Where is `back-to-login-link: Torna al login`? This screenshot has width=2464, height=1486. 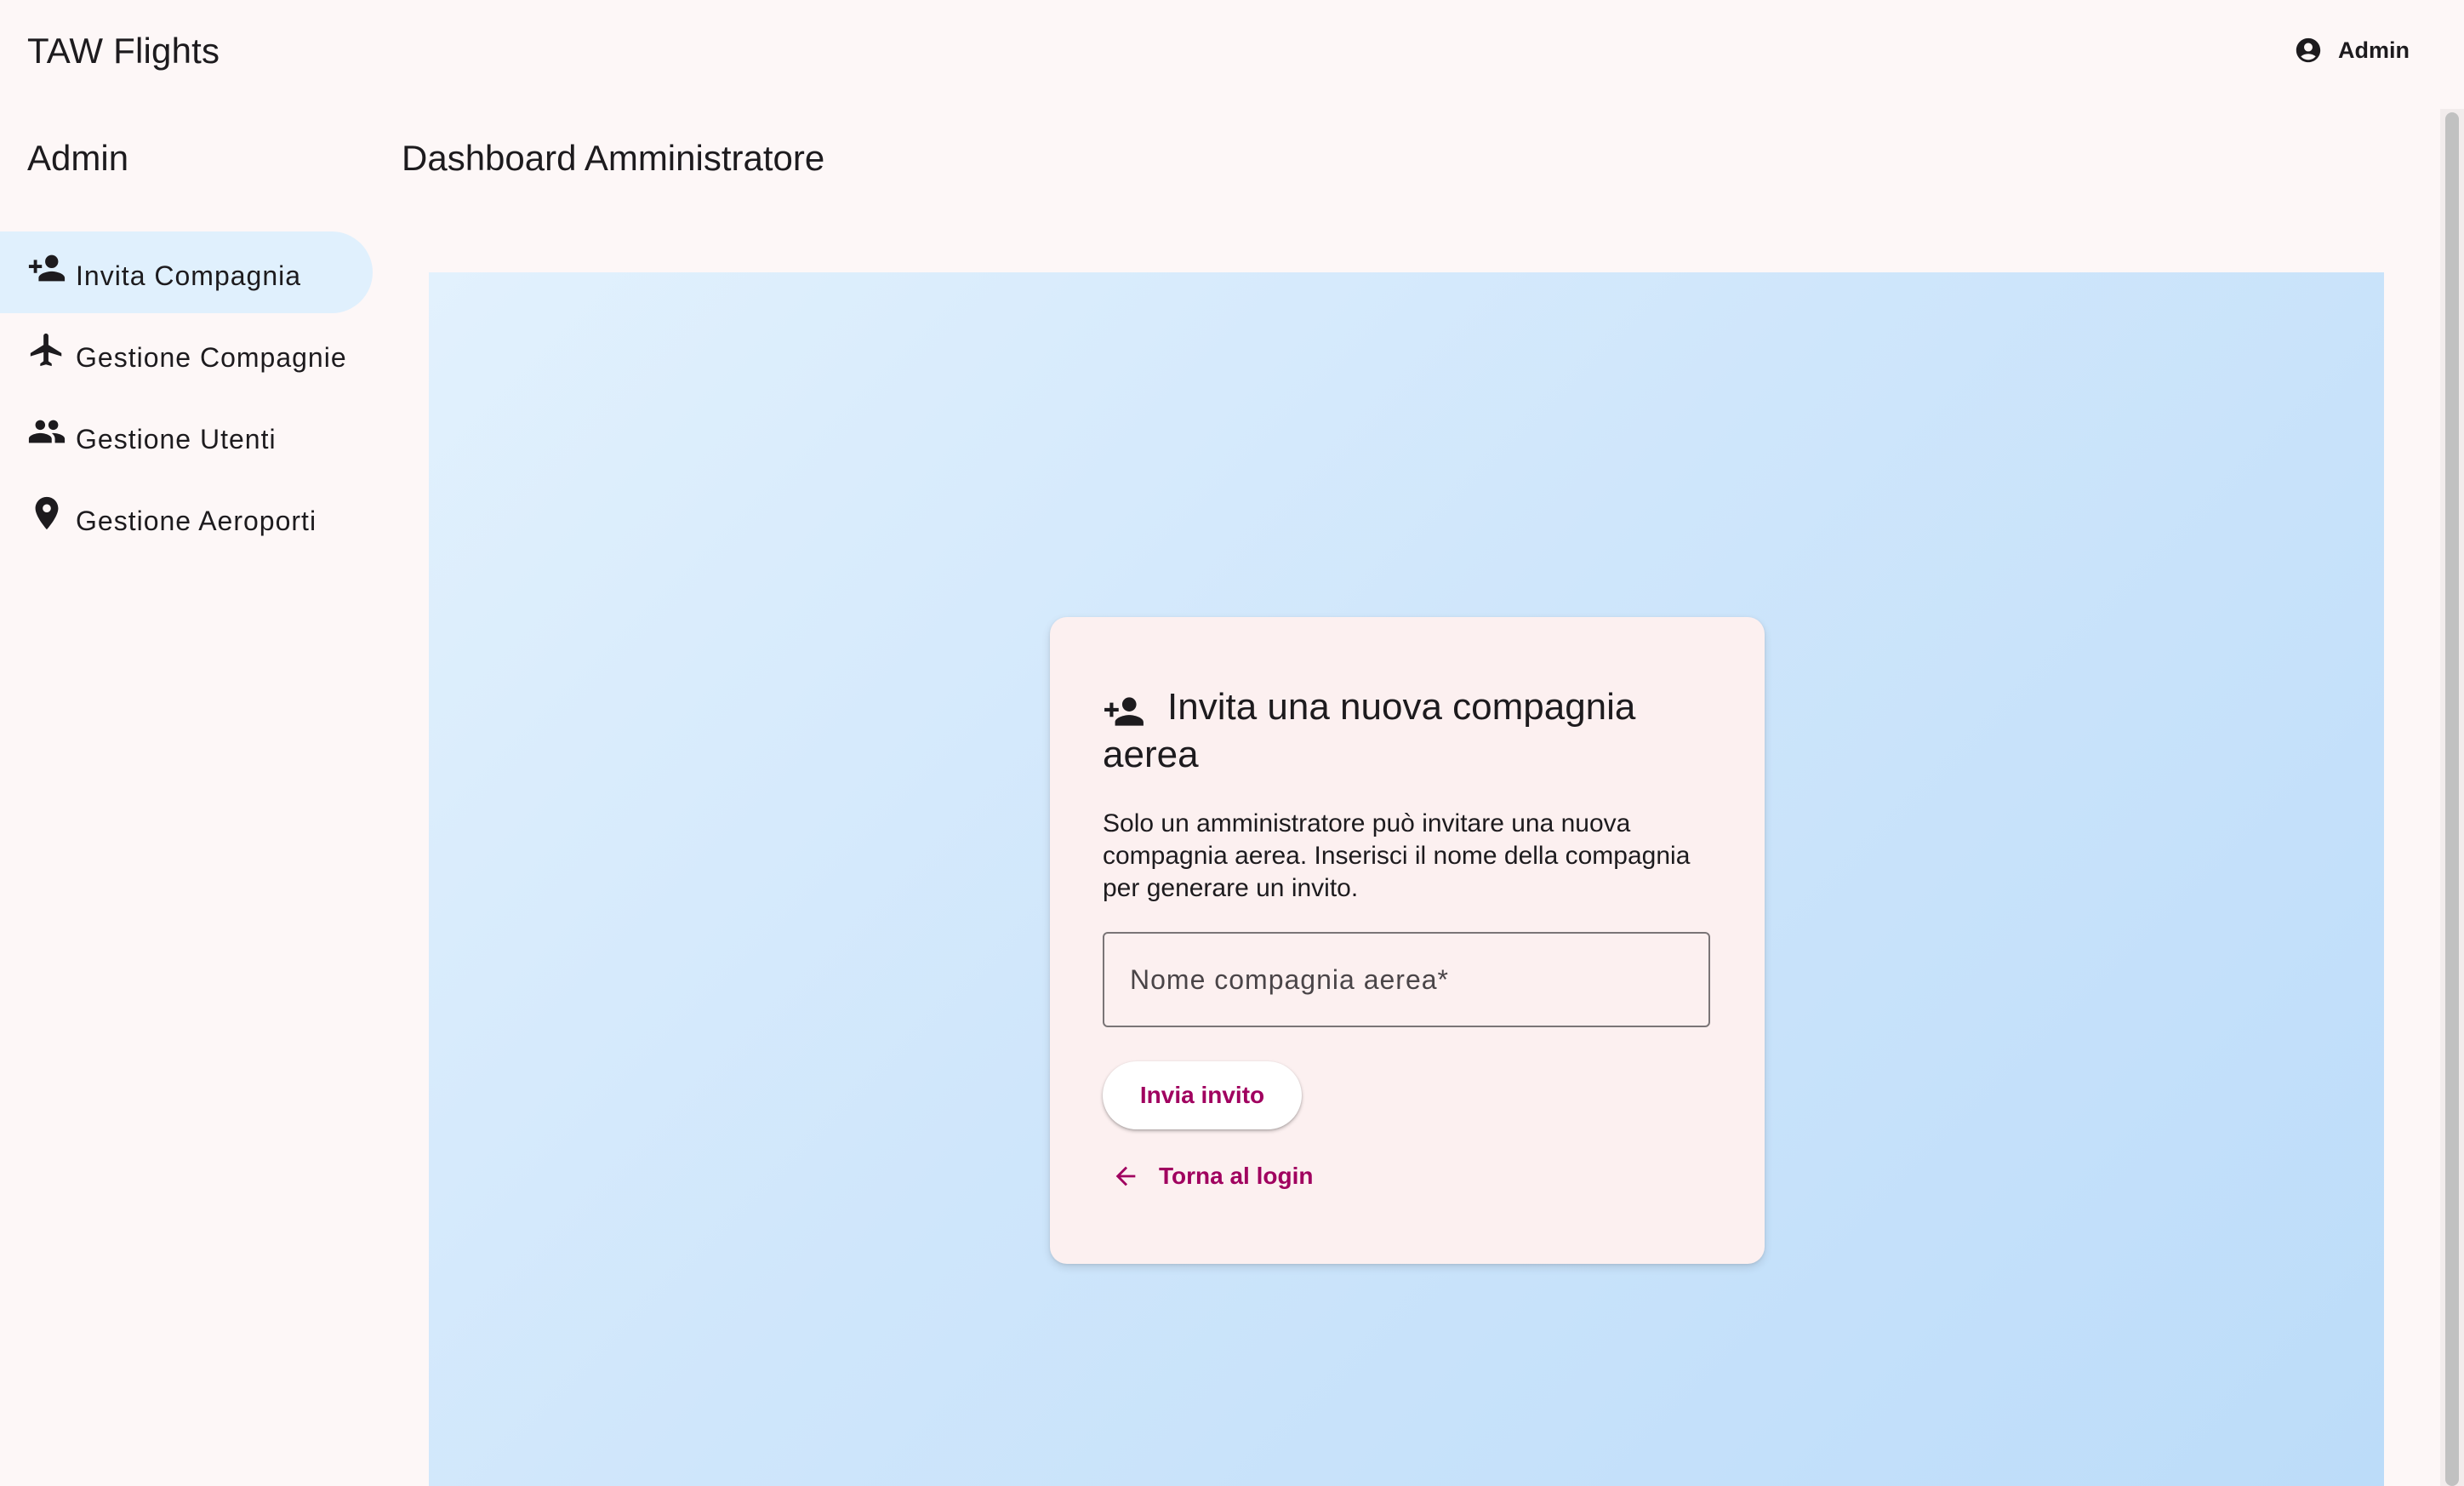 back-to-login-link: Torna al login is located at coordinates (1212, 1176).